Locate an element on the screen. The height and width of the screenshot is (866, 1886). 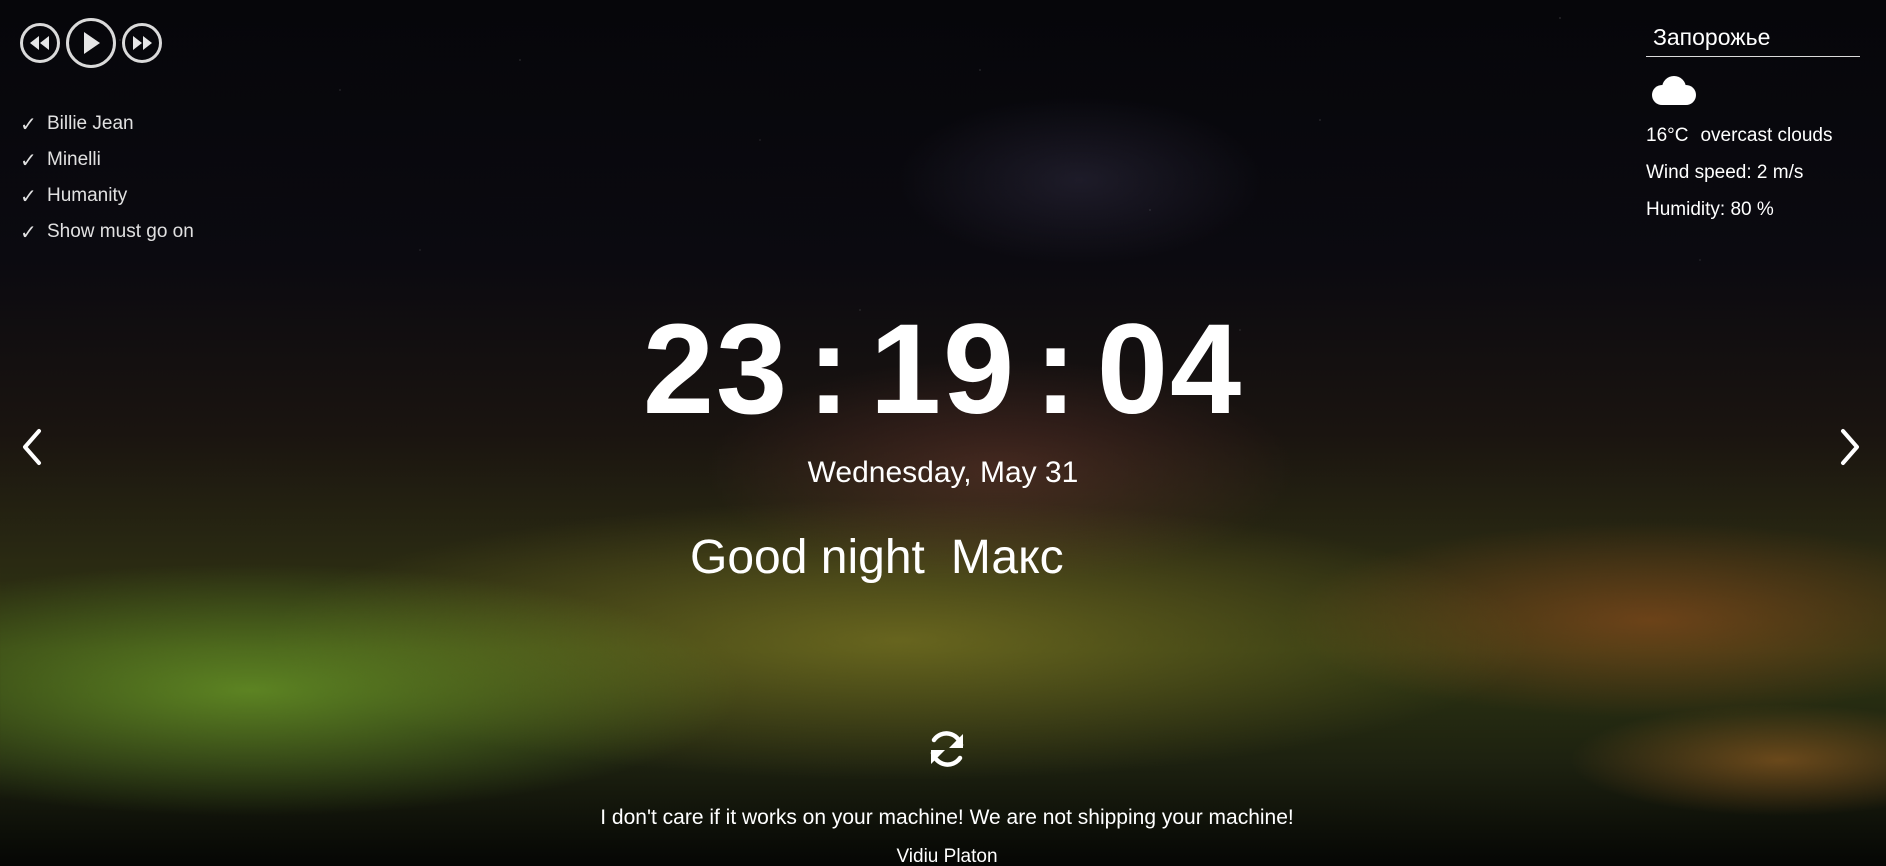
previous-background-button is located at coordinates (32, 449).